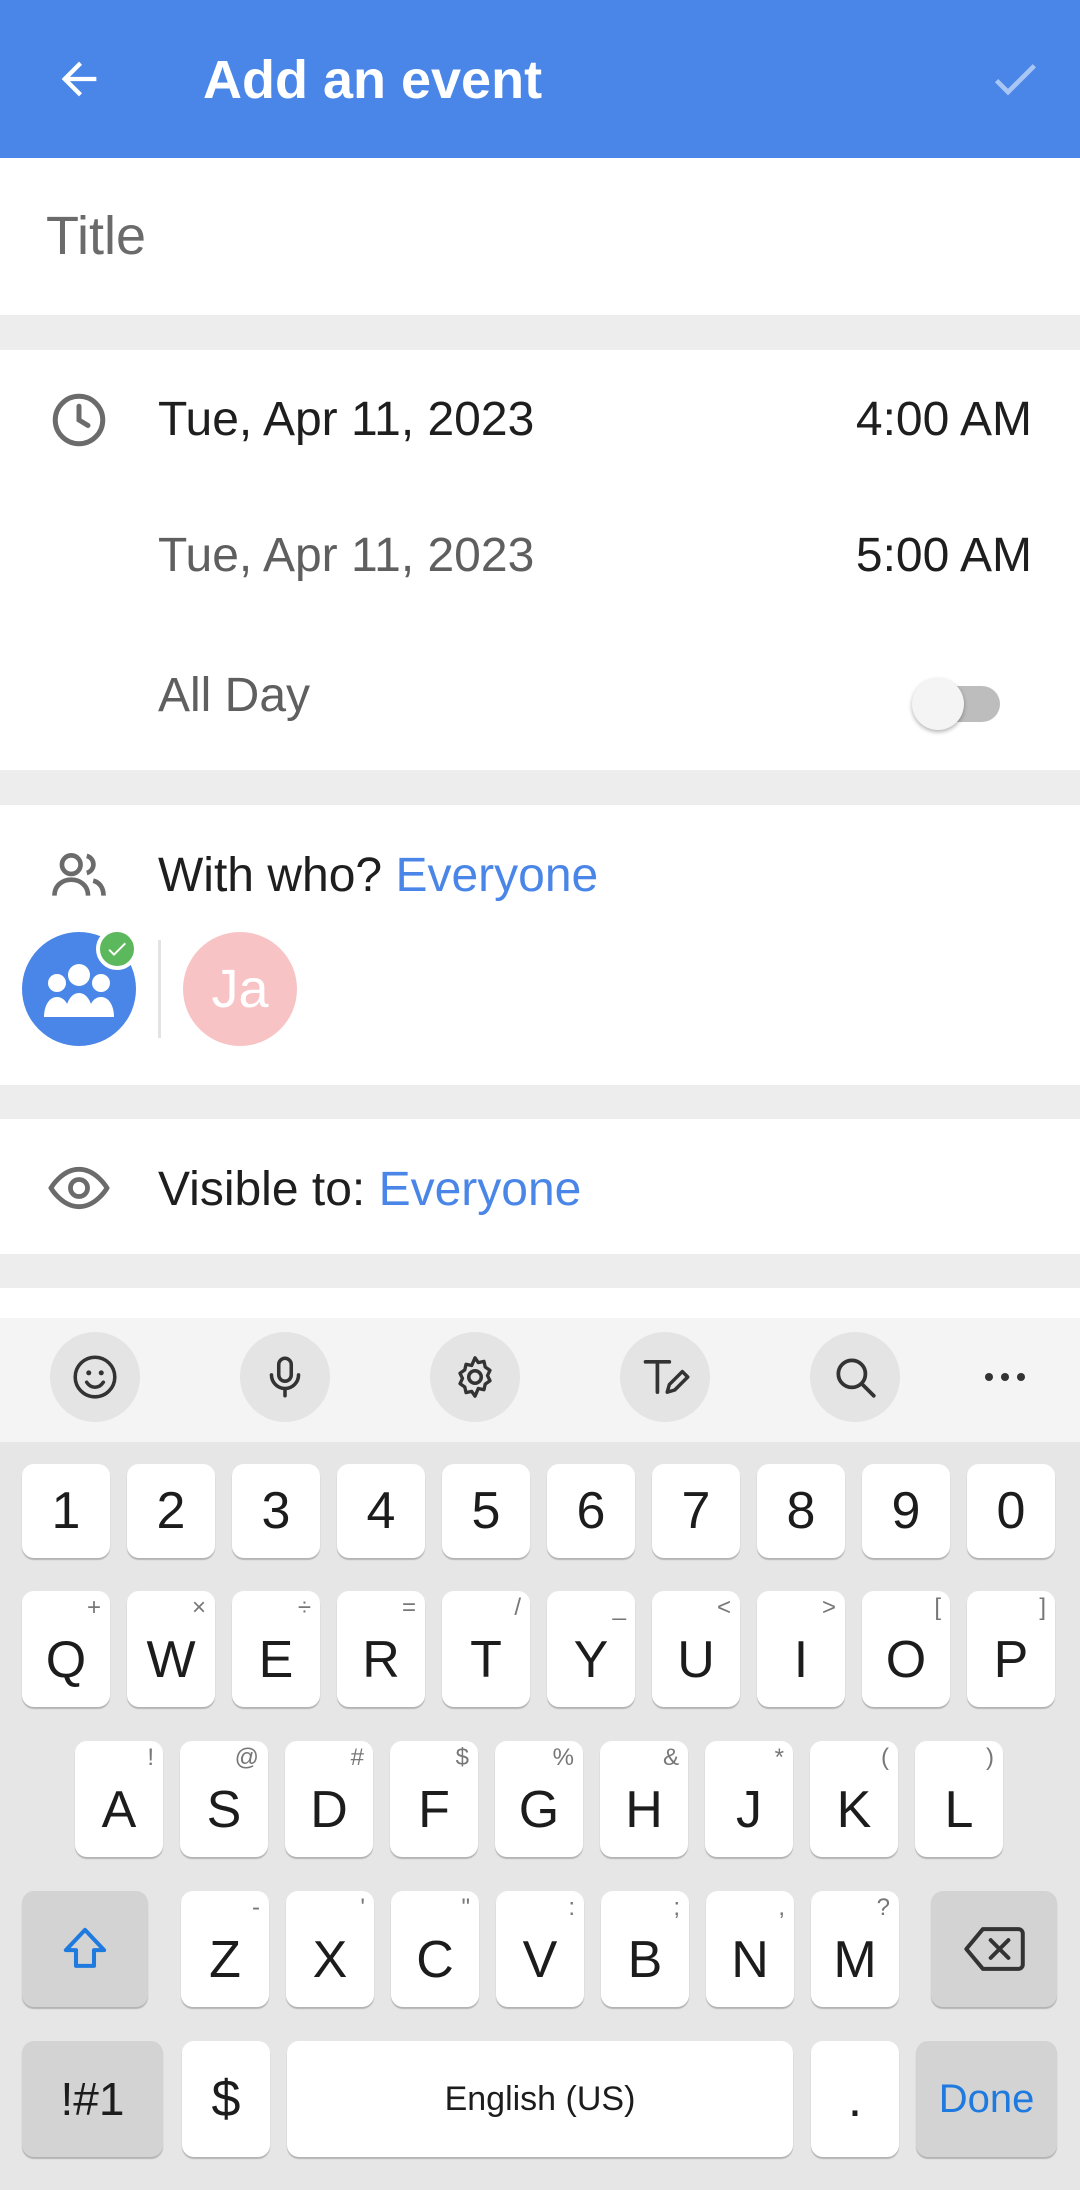 Image resolution: width=1080 pixels, height=2190 pixels. What do you see at coordinates (96, 236) in the screenshot?
I see `title-input: Title` at bounding box center [96, 236].